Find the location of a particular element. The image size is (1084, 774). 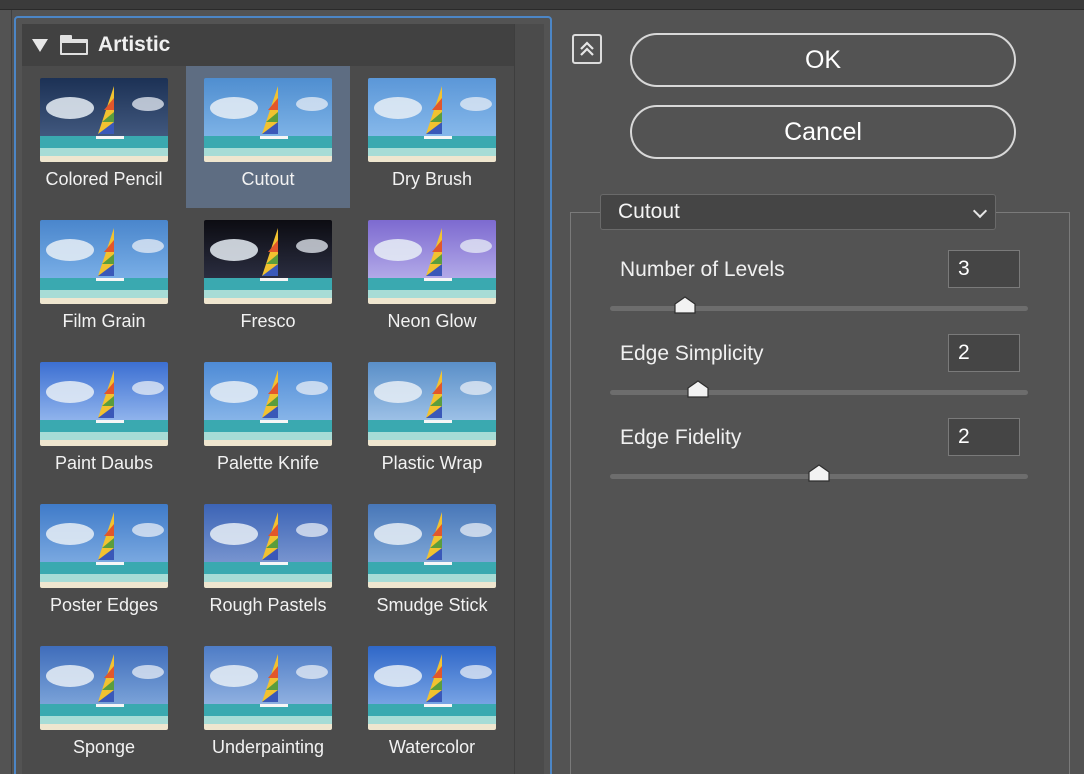

window-top-edge is located at coordinates (542, 5).